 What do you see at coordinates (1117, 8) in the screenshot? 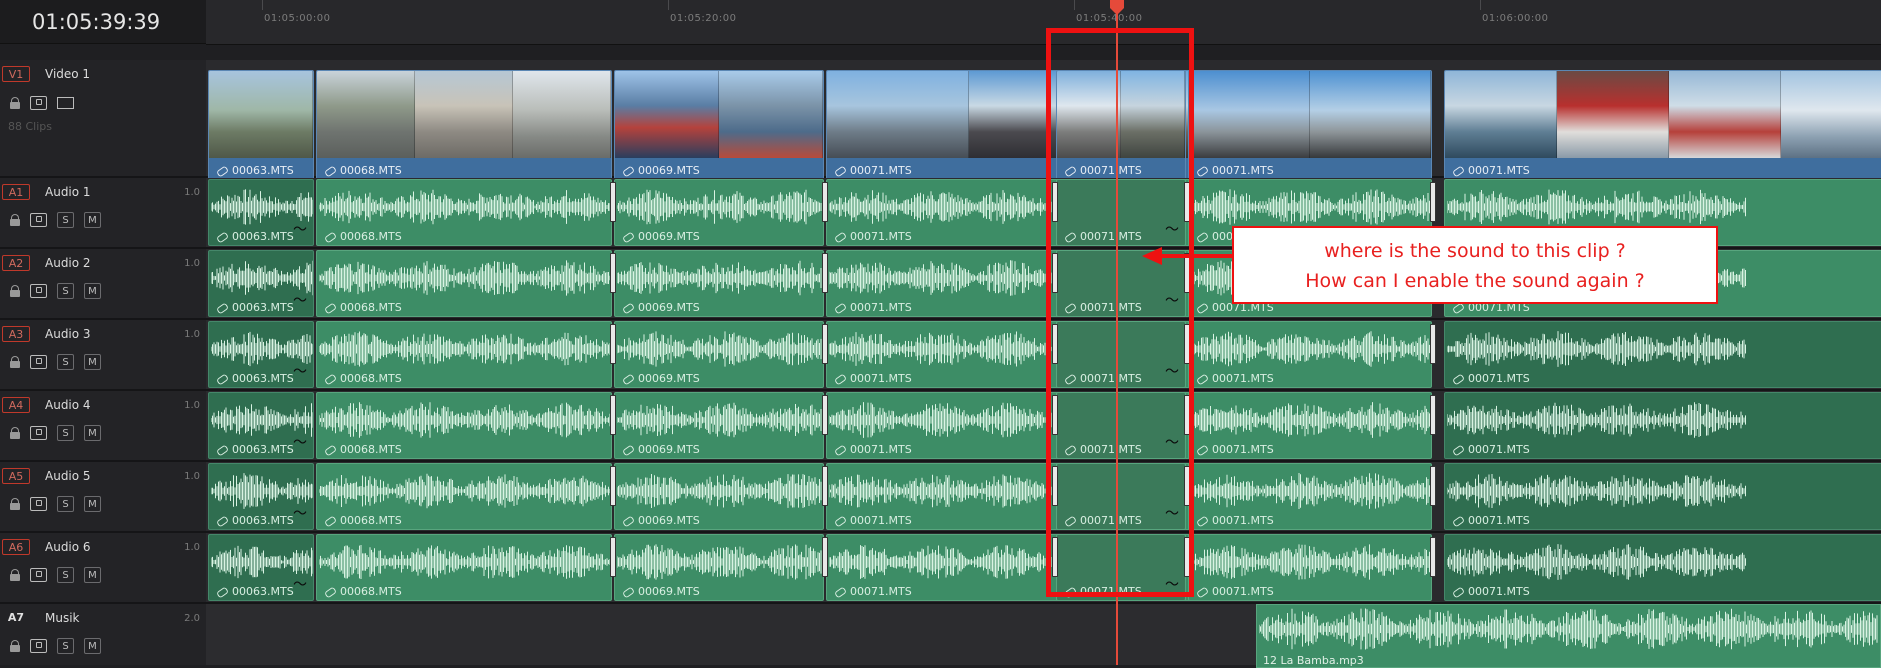
I see `playhead-marker-icon` at bounding box center [1117, 8].